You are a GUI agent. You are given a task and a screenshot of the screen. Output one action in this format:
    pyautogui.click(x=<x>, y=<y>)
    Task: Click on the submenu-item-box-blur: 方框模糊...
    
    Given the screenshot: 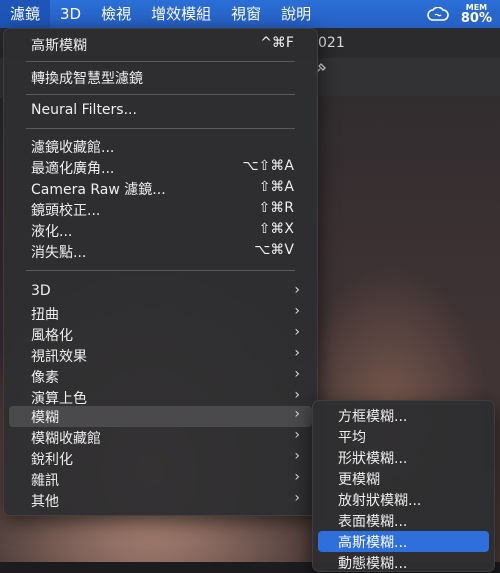 What is the action you would take?
    pyautogui.click(x=403, y=415)
    